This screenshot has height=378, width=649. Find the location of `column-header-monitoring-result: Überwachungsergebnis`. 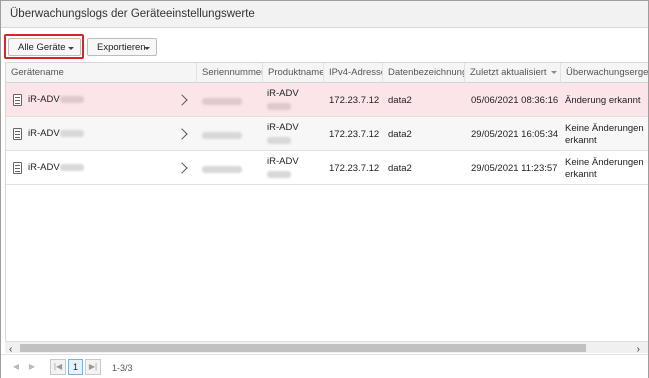

column-header-monitoring-result: Überwachungsergebnis is located at coordinates (604, 73).